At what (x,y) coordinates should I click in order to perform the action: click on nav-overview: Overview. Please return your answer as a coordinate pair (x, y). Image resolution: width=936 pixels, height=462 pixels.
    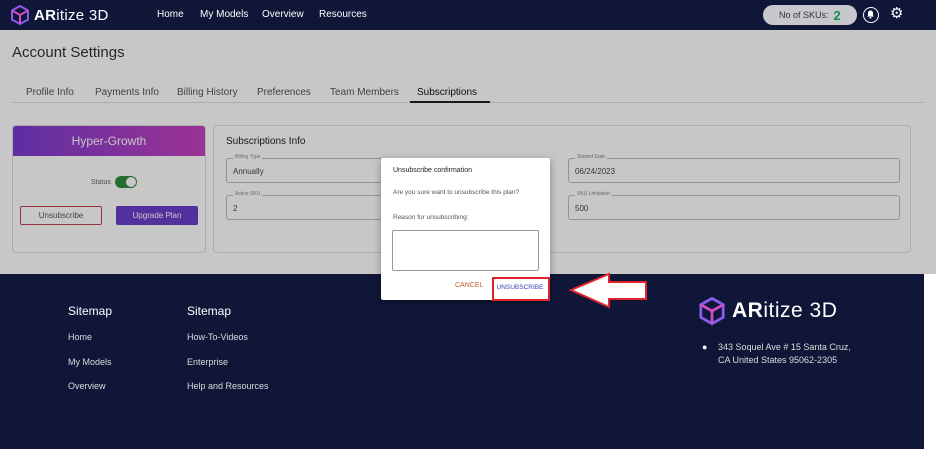
    Looking at the image, I should click on (283, 14).